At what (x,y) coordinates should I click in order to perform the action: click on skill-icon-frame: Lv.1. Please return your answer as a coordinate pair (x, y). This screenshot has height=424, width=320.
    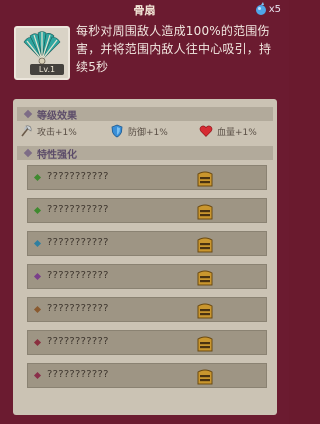
    Looking at the image, I should click on (42, 53).